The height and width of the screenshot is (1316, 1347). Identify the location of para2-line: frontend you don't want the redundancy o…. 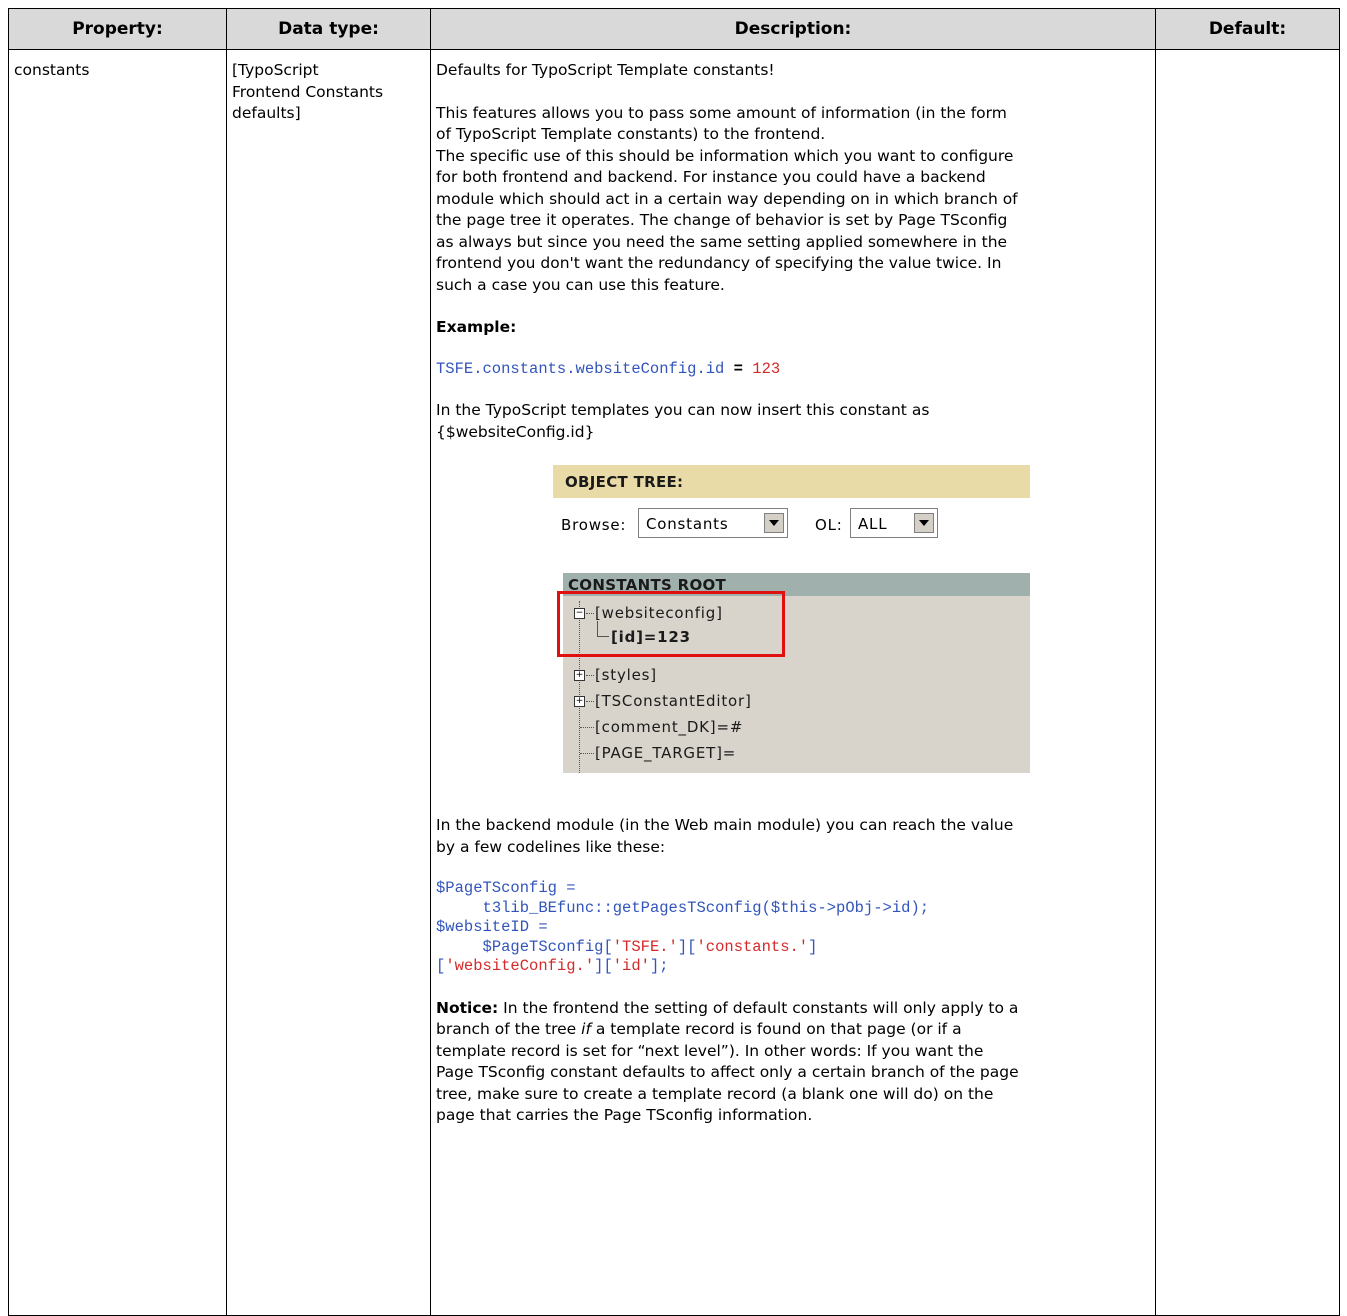
(719, 263).